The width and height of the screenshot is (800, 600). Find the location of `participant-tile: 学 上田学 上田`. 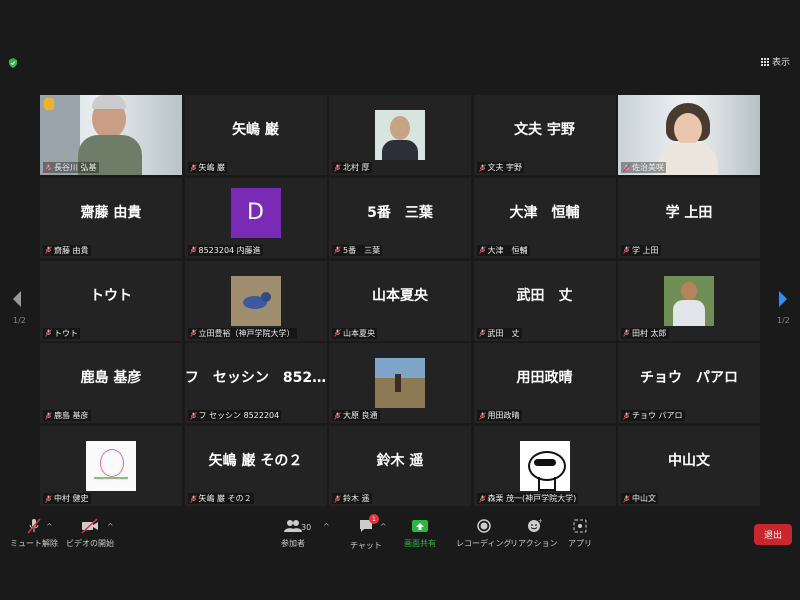

participant-tile: 学 上田学 上田 is located at coordinates (689, 217).